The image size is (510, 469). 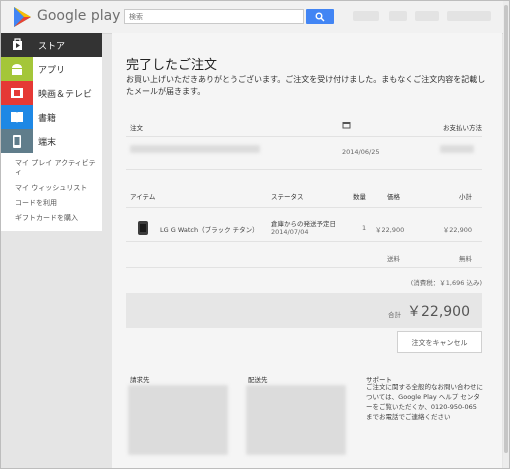 What do you see at coordinates (296, 420) in the screenshot?
I see `shipping-address-redacted` at bounding box center [296, 420].